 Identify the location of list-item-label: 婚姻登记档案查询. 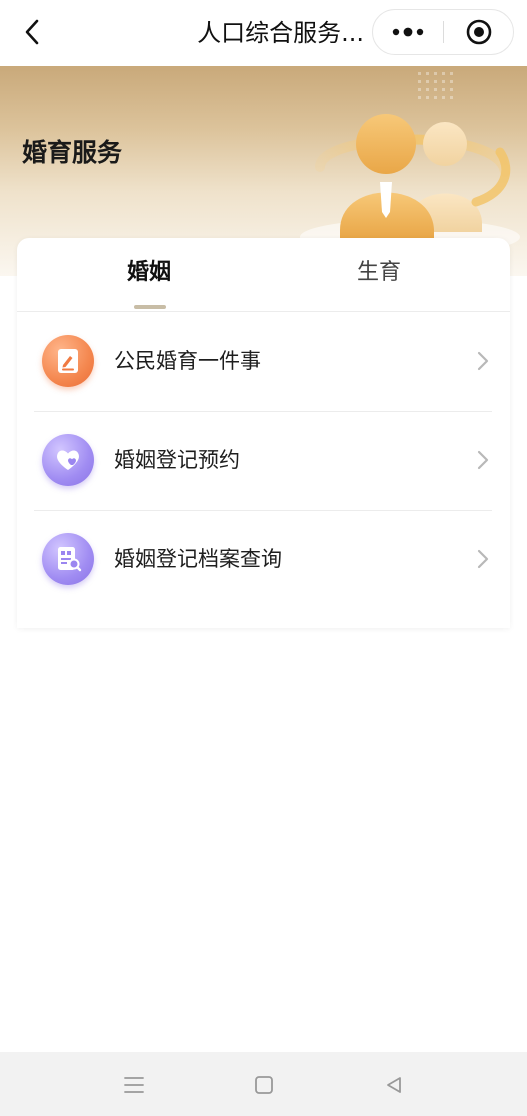
(198, 559).